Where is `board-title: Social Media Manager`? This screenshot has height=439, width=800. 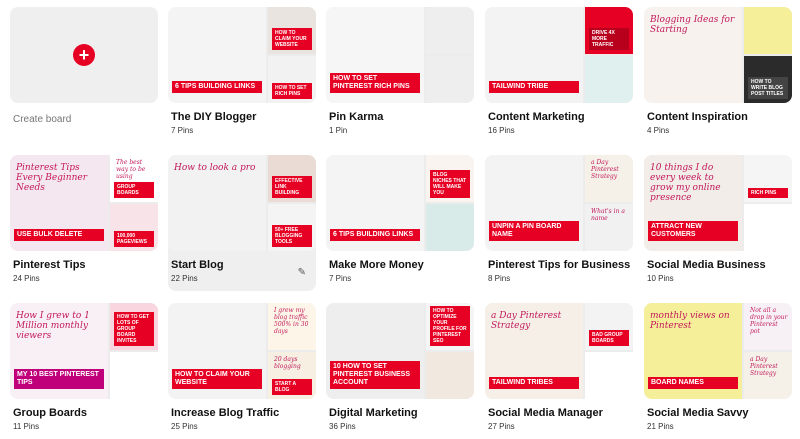 board-title: Social Media Manager is located at coordinates (545, 413).